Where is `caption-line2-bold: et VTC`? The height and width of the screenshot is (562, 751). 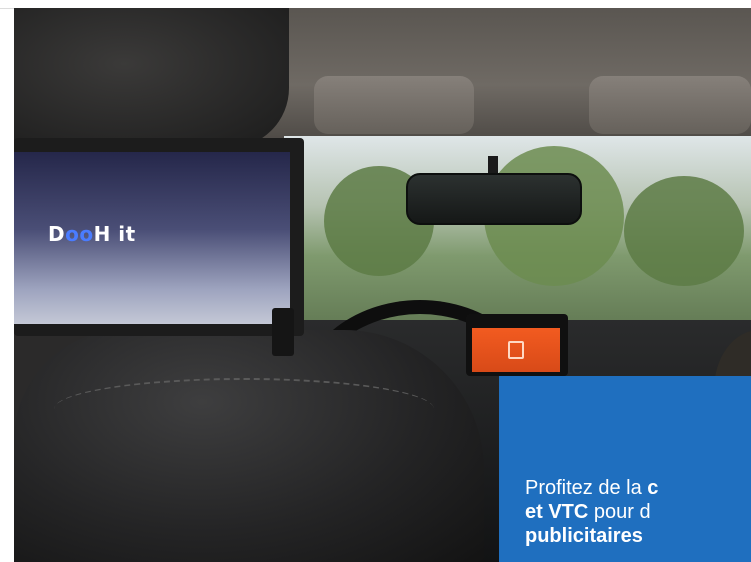
caption-line2-bold: et VTC is located at coordinates (557, 512).